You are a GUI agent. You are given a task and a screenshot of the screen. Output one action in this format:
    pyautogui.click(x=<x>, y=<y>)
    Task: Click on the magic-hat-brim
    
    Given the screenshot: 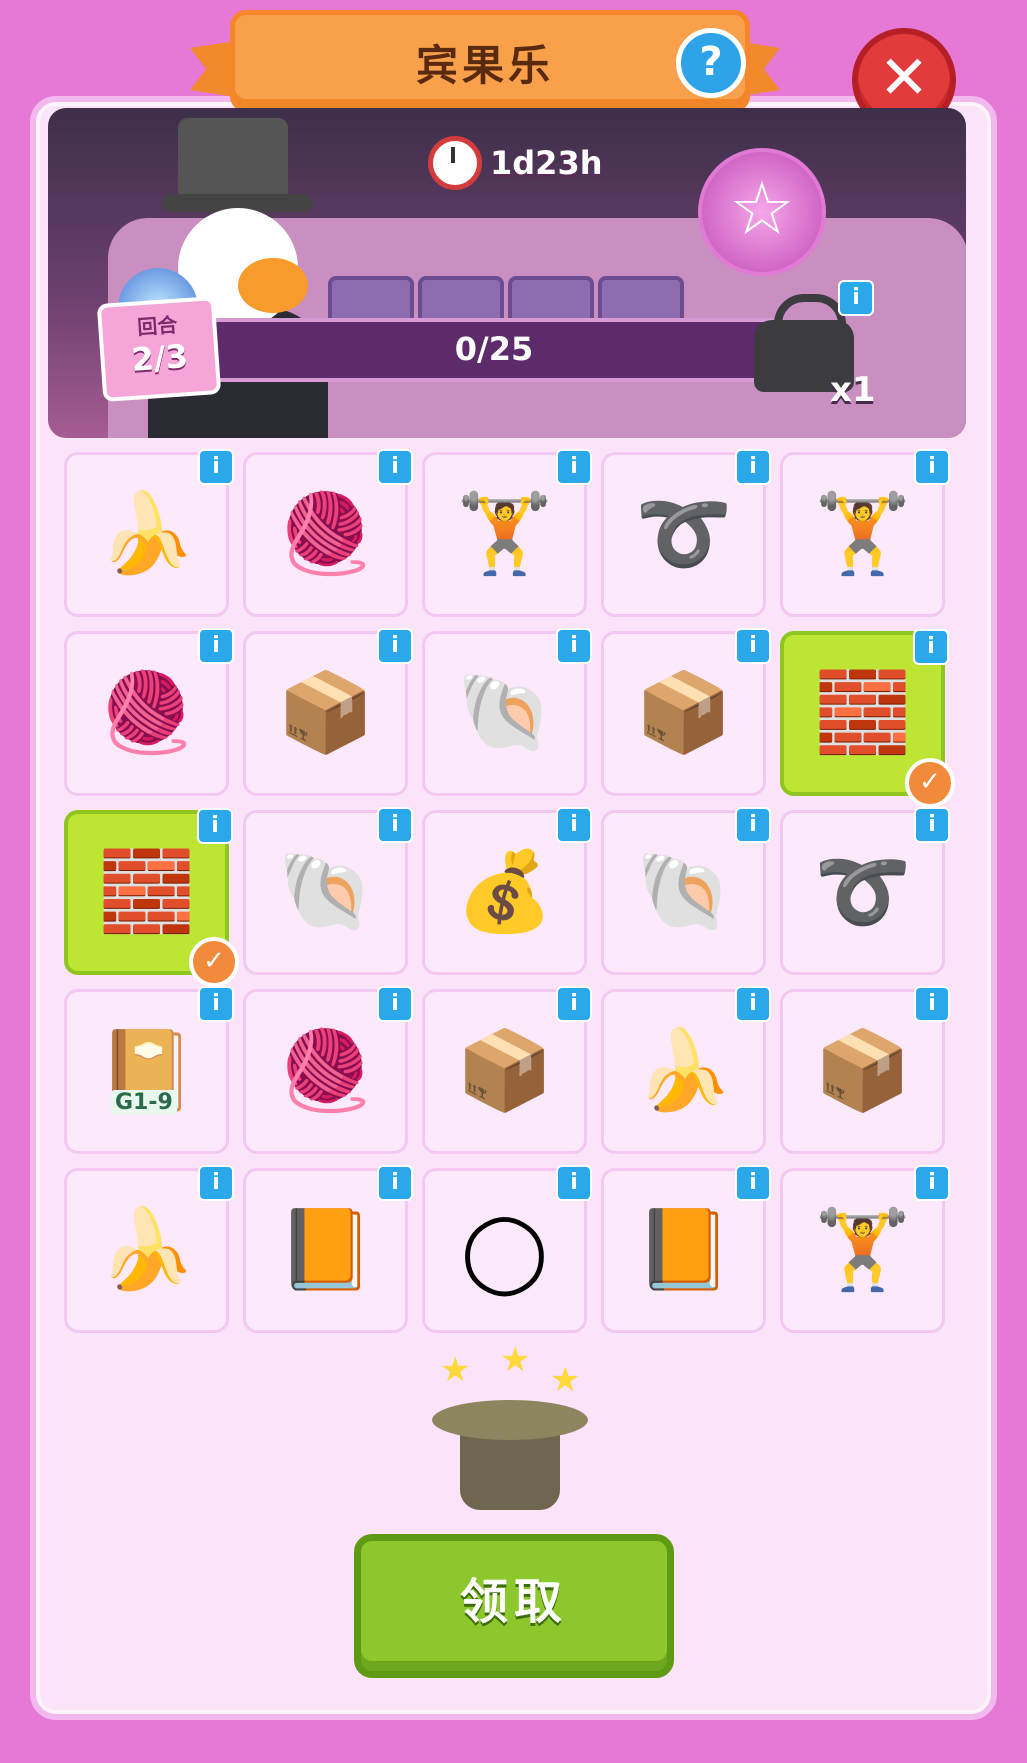 What is the action you would take?
    pyautogui.click(x=510, y=1420)
    